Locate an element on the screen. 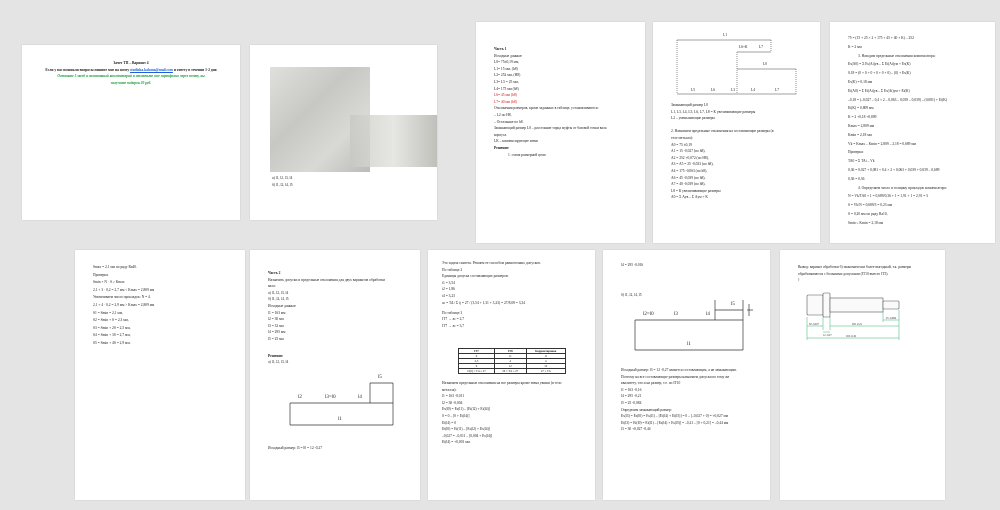 Image resolution: width=1000 pixels, height=510 pixels. text-line: l1 = 163 -0,011 is located at coordinates (453, 396).